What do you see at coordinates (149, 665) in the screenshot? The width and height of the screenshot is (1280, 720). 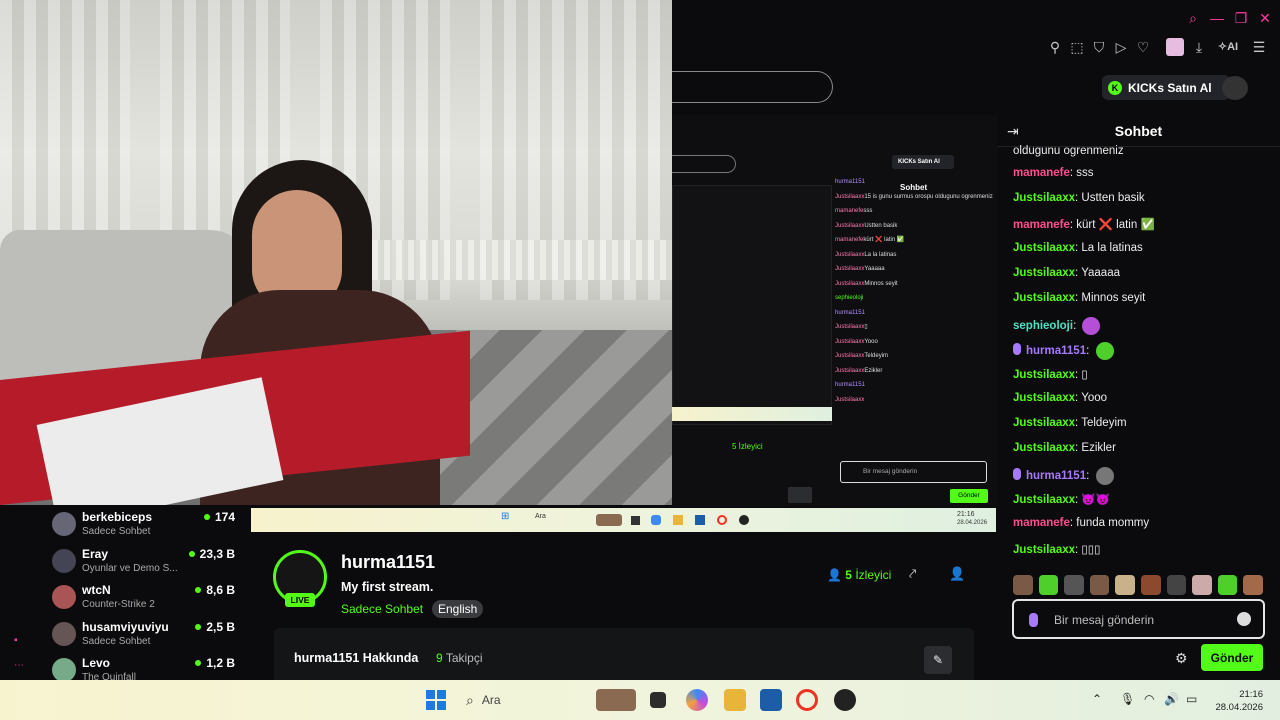 I see `channel-item: Levo The Quinfall 1,2 B` at bounding box center [149, 665].